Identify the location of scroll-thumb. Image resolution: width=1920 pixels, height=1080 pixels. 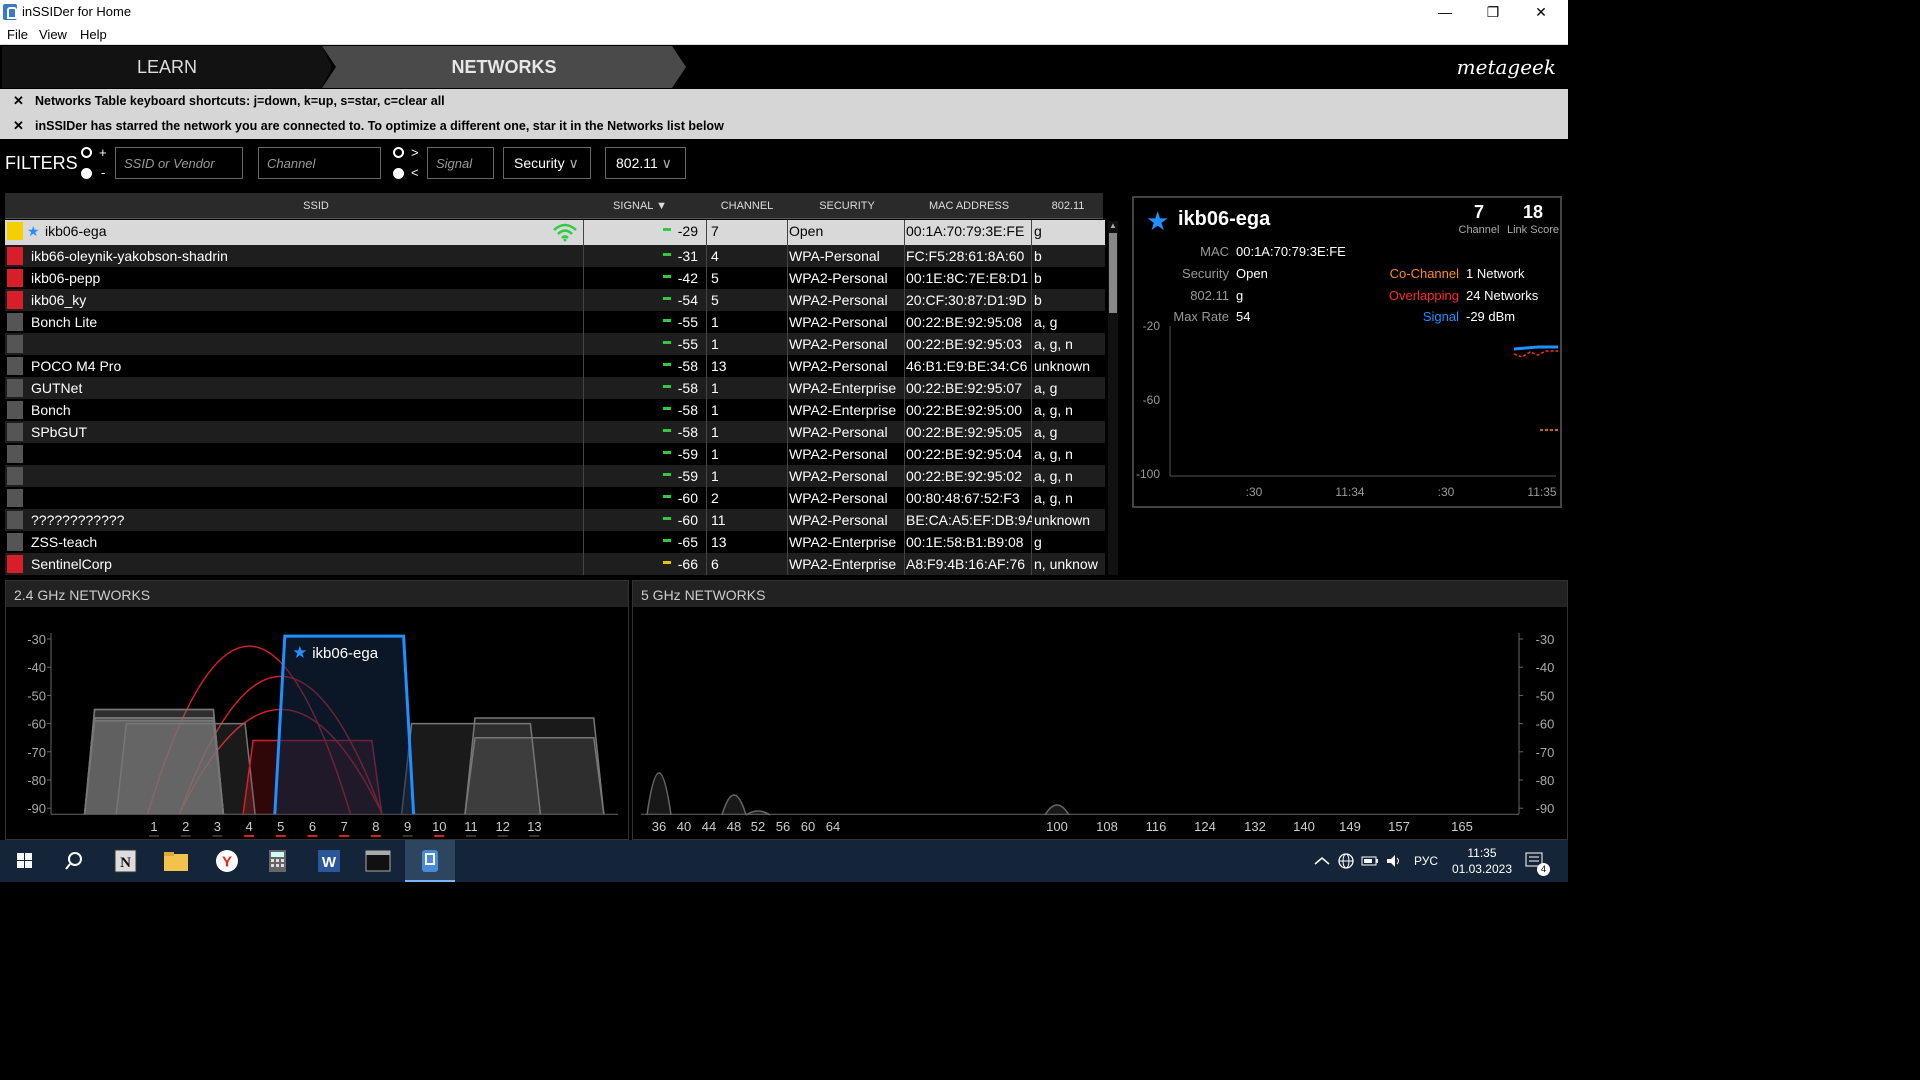
(1113, 273).